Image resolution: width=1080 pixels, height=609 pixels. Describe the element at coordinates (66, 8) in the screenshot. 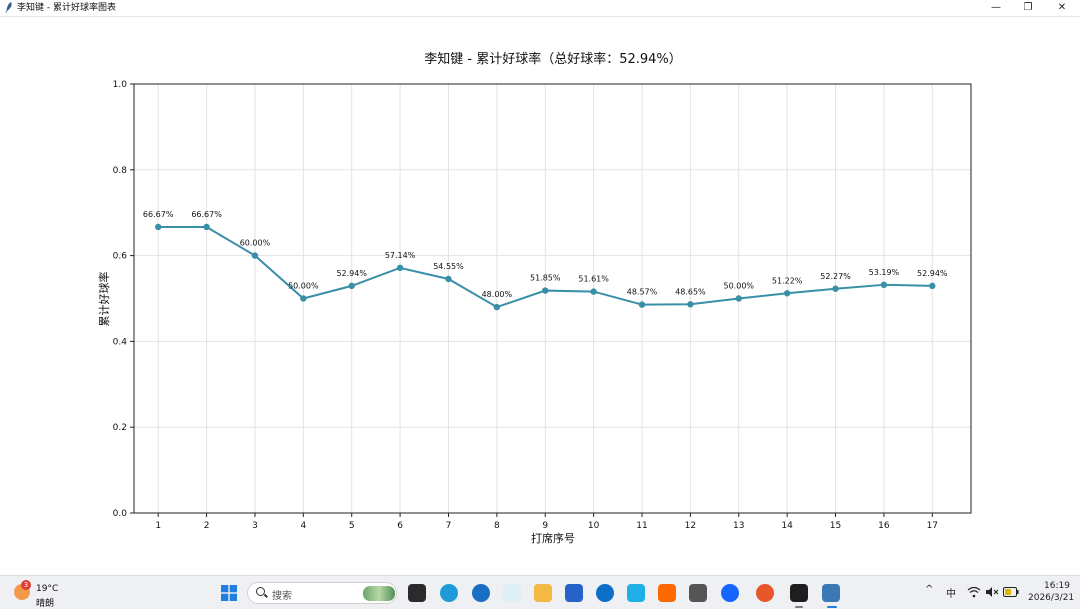

I see `window-title: 李知键 - 累计好球率图表` at that location.